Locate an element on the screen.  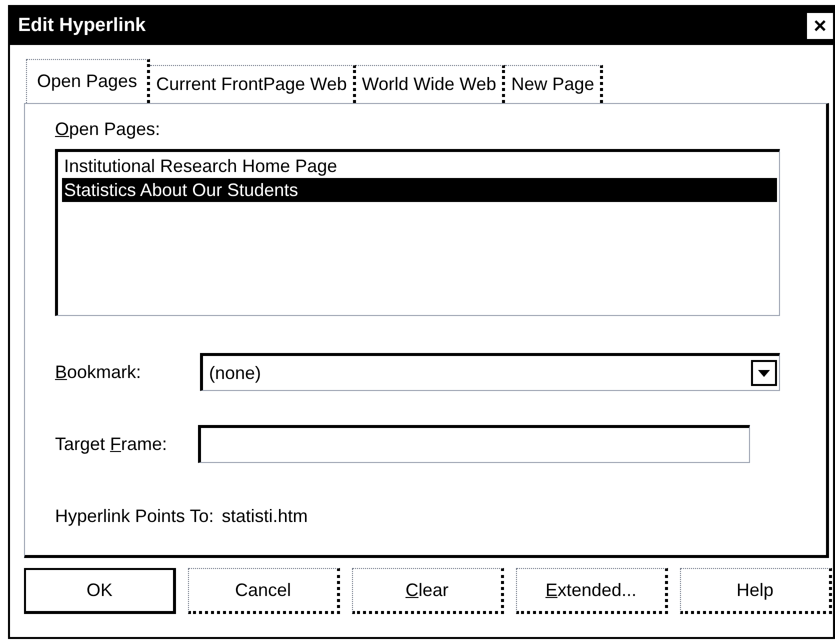
tab: World Wide Web is located at coordinates (431, 84).